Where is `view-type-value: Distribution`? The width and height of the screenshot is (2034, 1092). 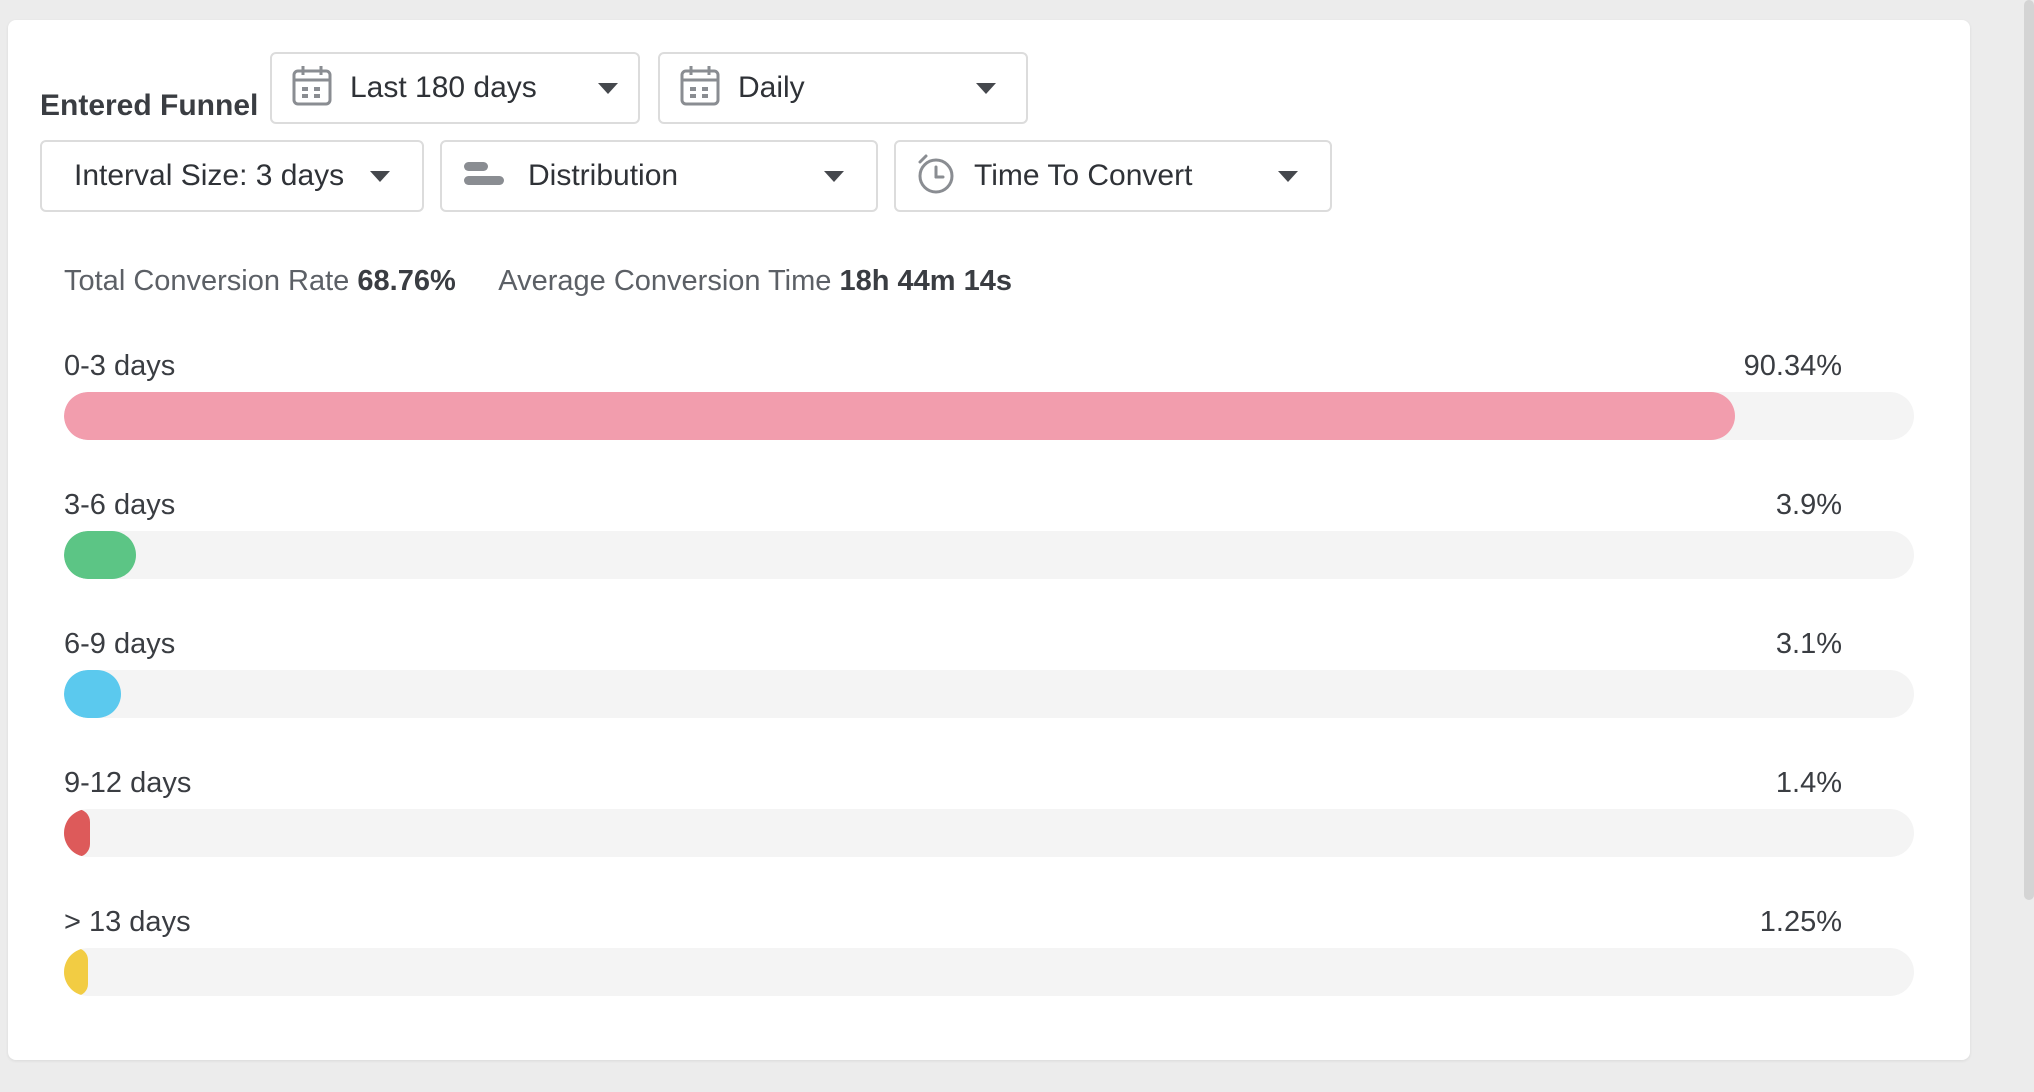
view-type-value: Distribution is located at coordinates (603, 175).